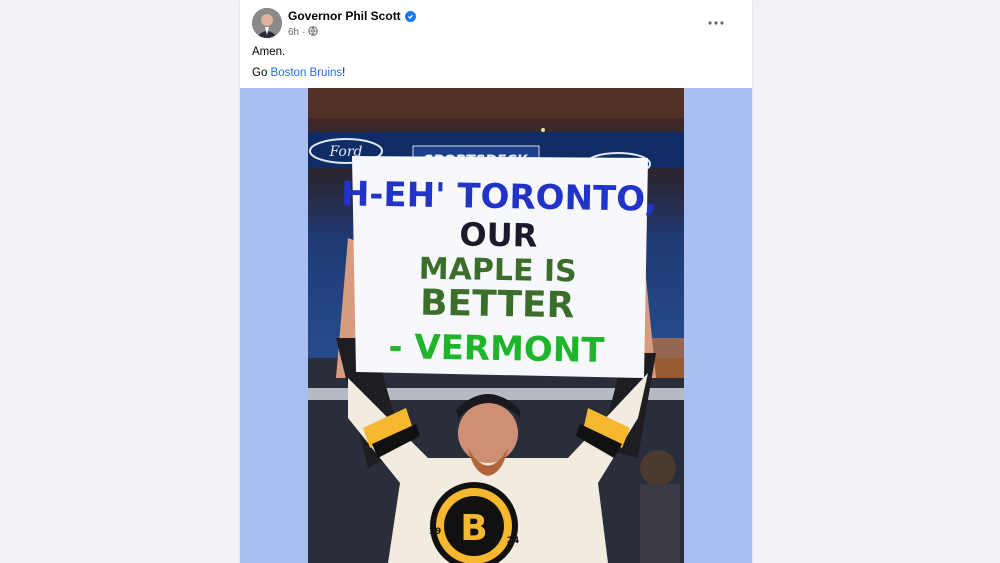 Image resolution: width=1000 pixels, height=563 pixels. I want to click on more-options-icon, so click(716, 23).